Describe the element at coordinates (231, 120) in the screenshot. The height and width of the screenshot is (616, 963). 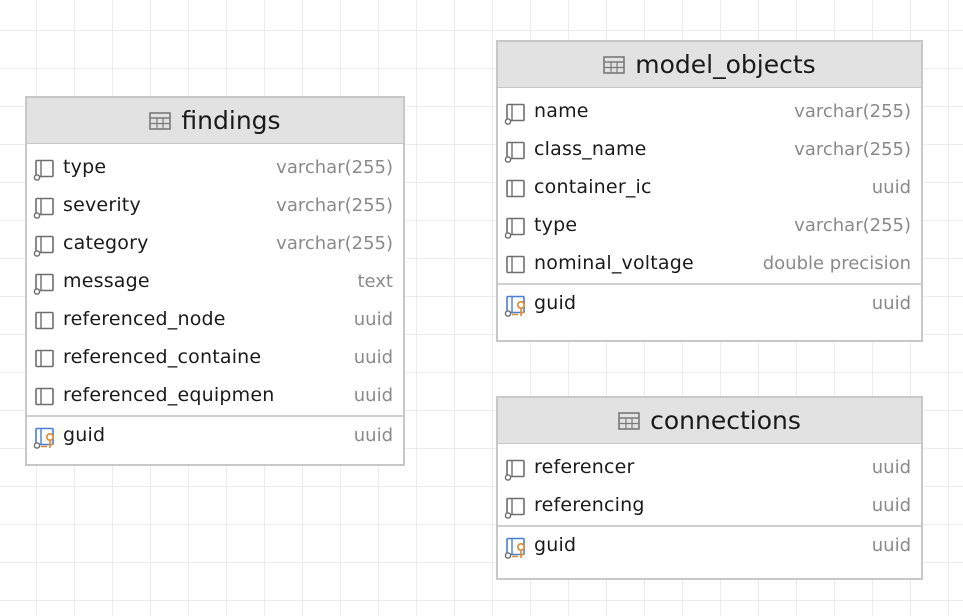
I see `table-title: findings` at that location.